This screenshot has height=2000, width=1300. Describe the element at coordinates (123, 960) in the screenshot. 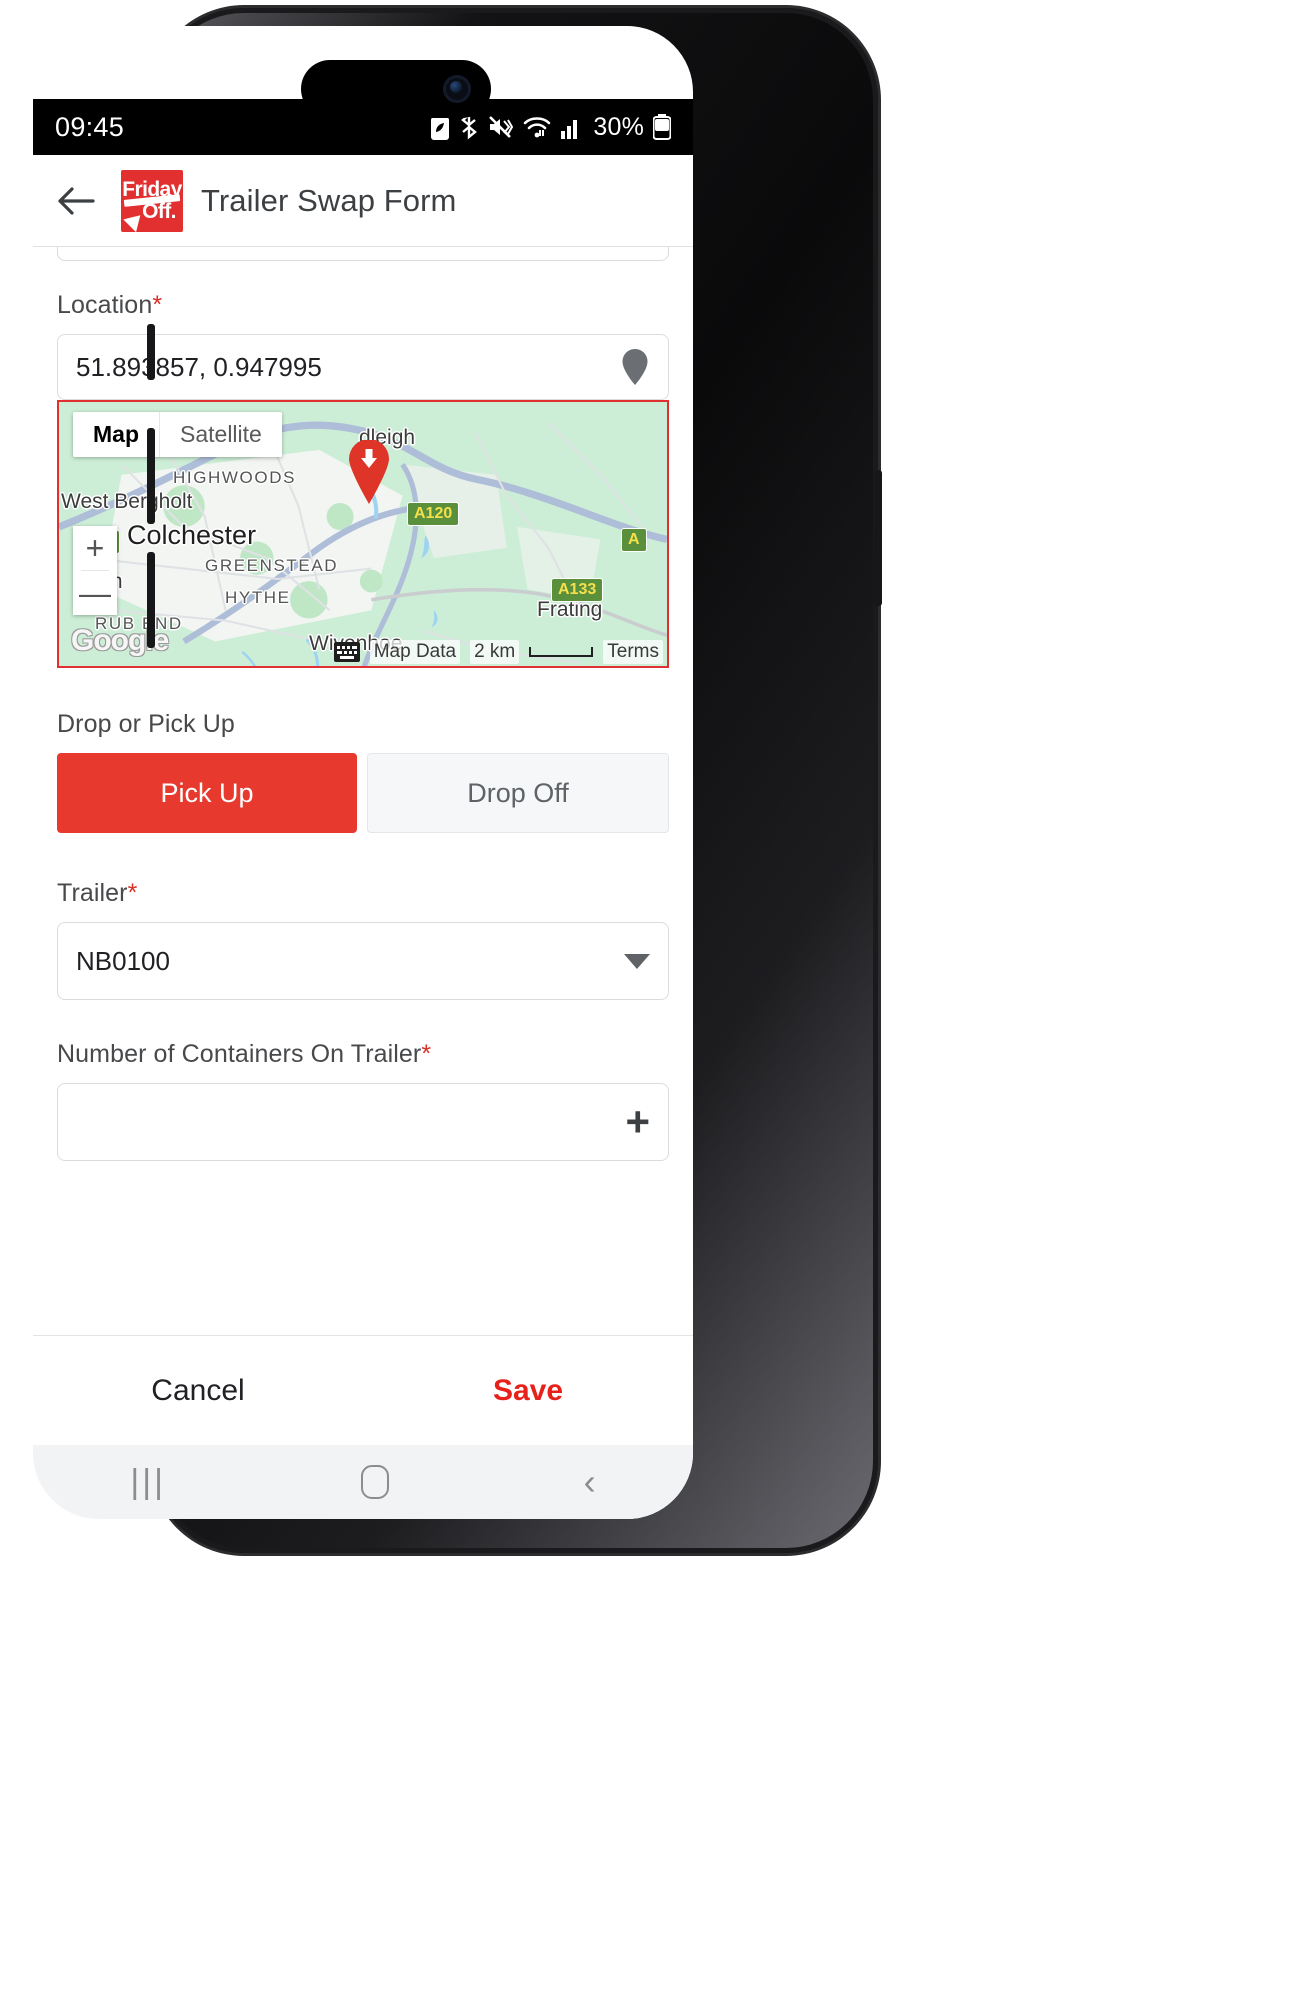

I see `trailer-value: NB0100` at that location.